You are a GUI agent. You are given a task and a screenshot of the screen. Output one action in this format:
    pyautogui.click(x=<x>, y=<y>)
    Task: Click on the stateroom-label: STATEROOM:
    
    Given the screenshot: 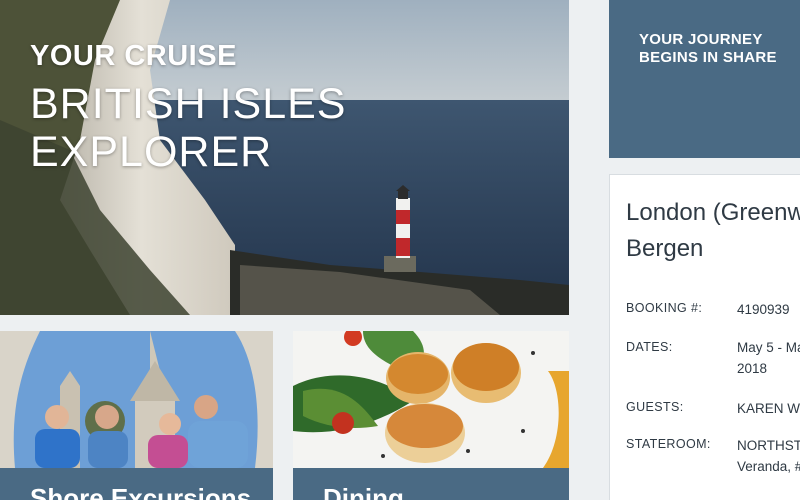 What is the action you would take?
    pyautogui.click(x=668, y=444)
    